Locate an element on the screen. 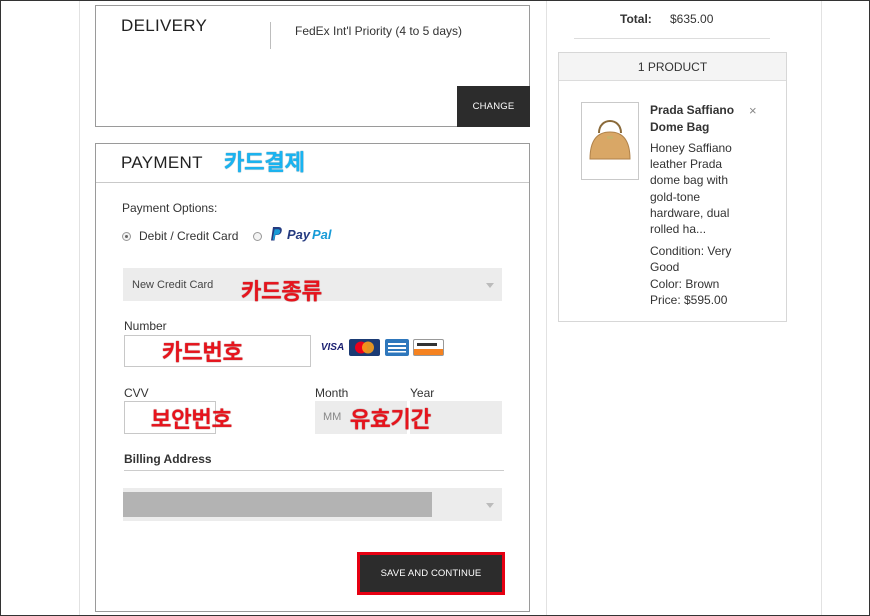 This screenshot has width=870, height=616. change-delivery-button: CHANGE is located at coordinates (493, 106).